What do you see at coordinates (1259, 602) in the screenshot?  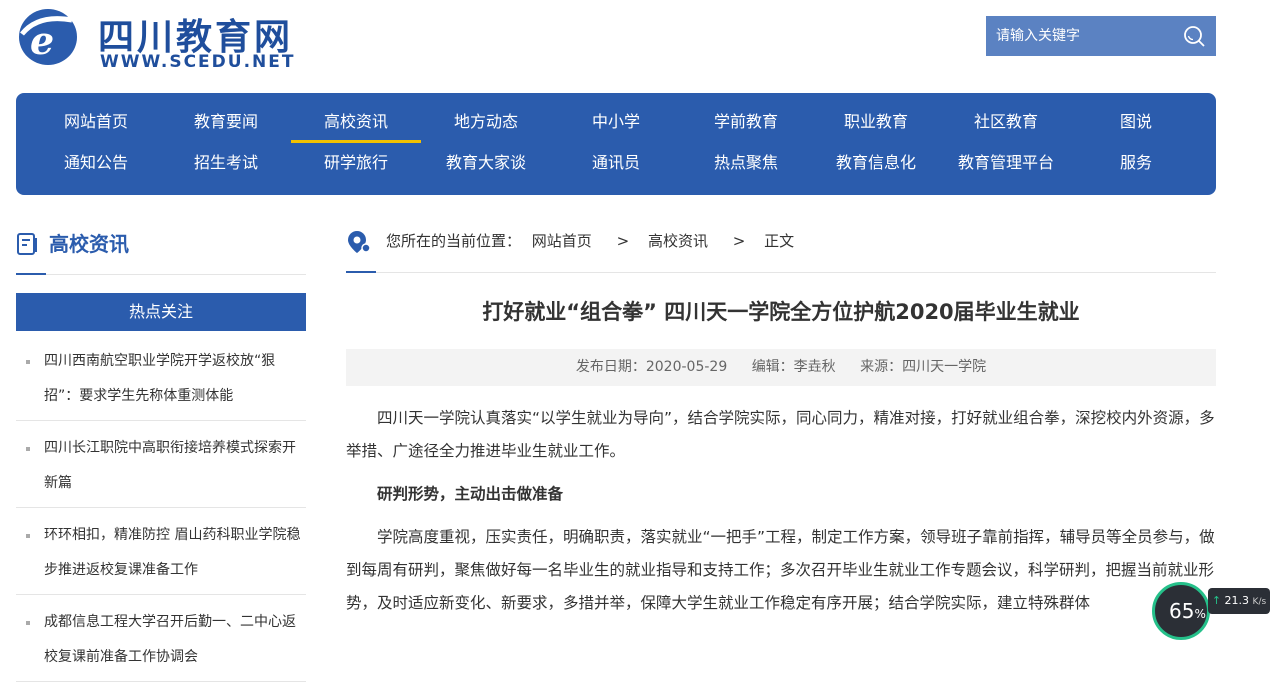 I see `speed-unit: K/s` at bounding box center [1259, 602].